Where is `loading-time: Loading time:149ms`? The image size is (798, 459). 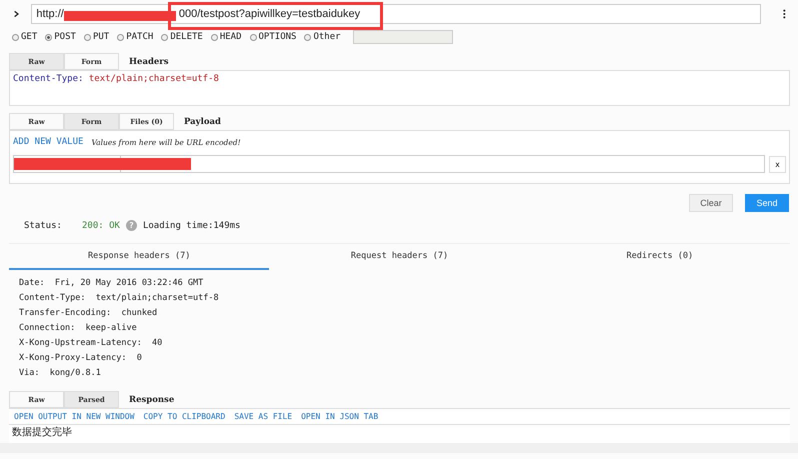 loading-time: Loading time:149ms is located at coordinates (191, 225).